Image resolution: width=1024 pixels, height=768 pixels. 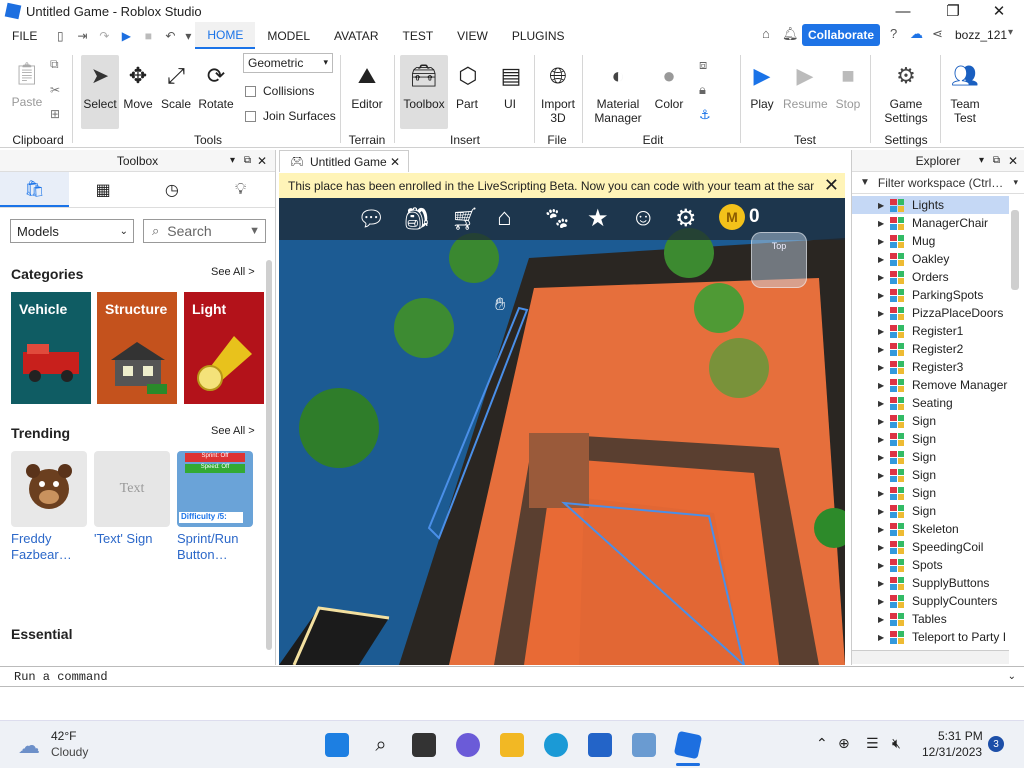 What do you see at coordinates (72, 231) in the screenshot?
I see `category-select: Models ⌄` at bounding box center [72, 231].